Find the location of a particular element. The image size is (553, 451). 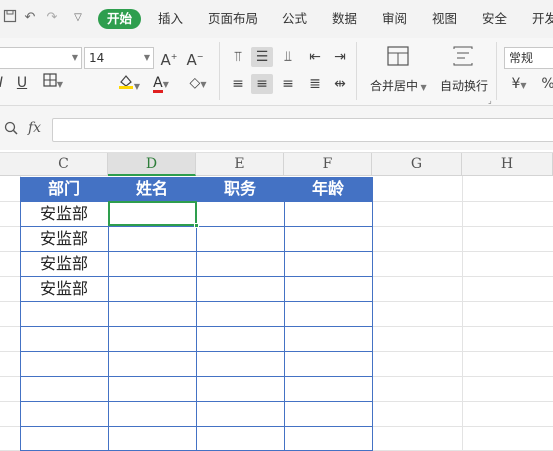

active-cell is located at coordinates (152, 213).